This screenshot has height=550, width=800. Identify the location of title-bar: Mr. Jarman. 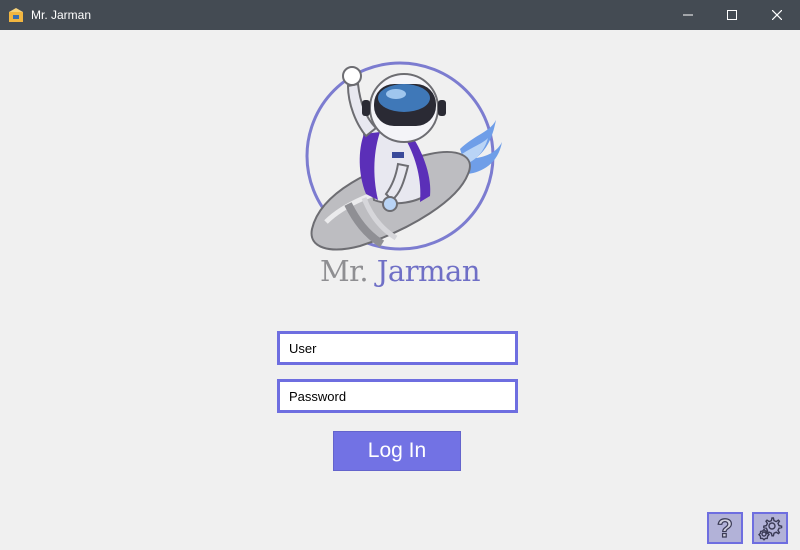
(400, 15).